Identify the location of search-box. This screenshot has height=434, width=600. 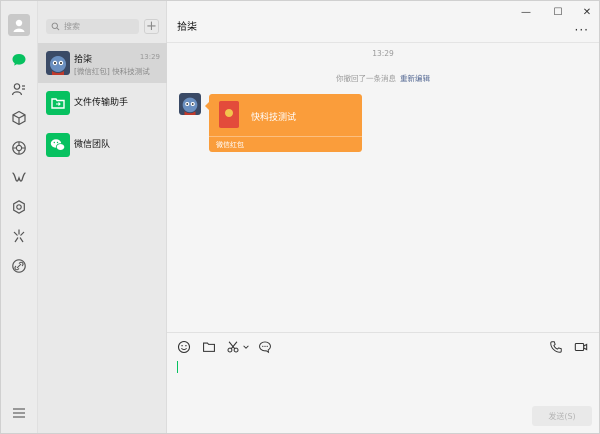
(92, 26).